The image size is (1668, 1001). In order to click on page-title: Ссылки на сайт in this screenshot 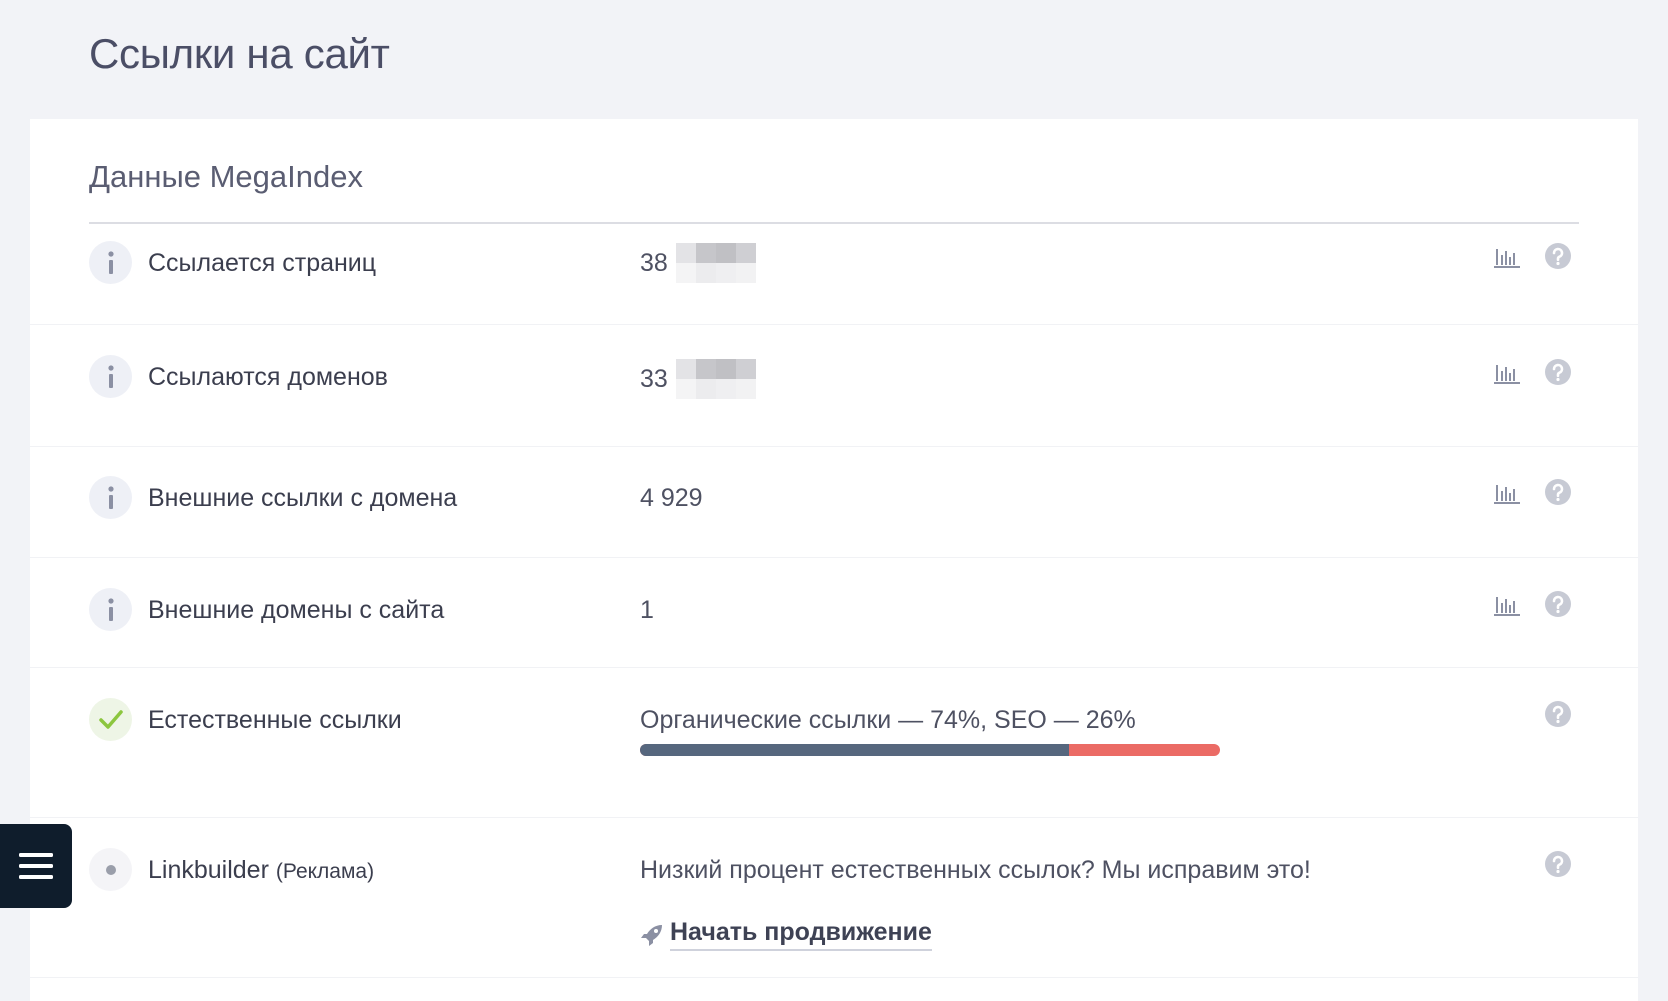, I will do `click(239, 53)`.